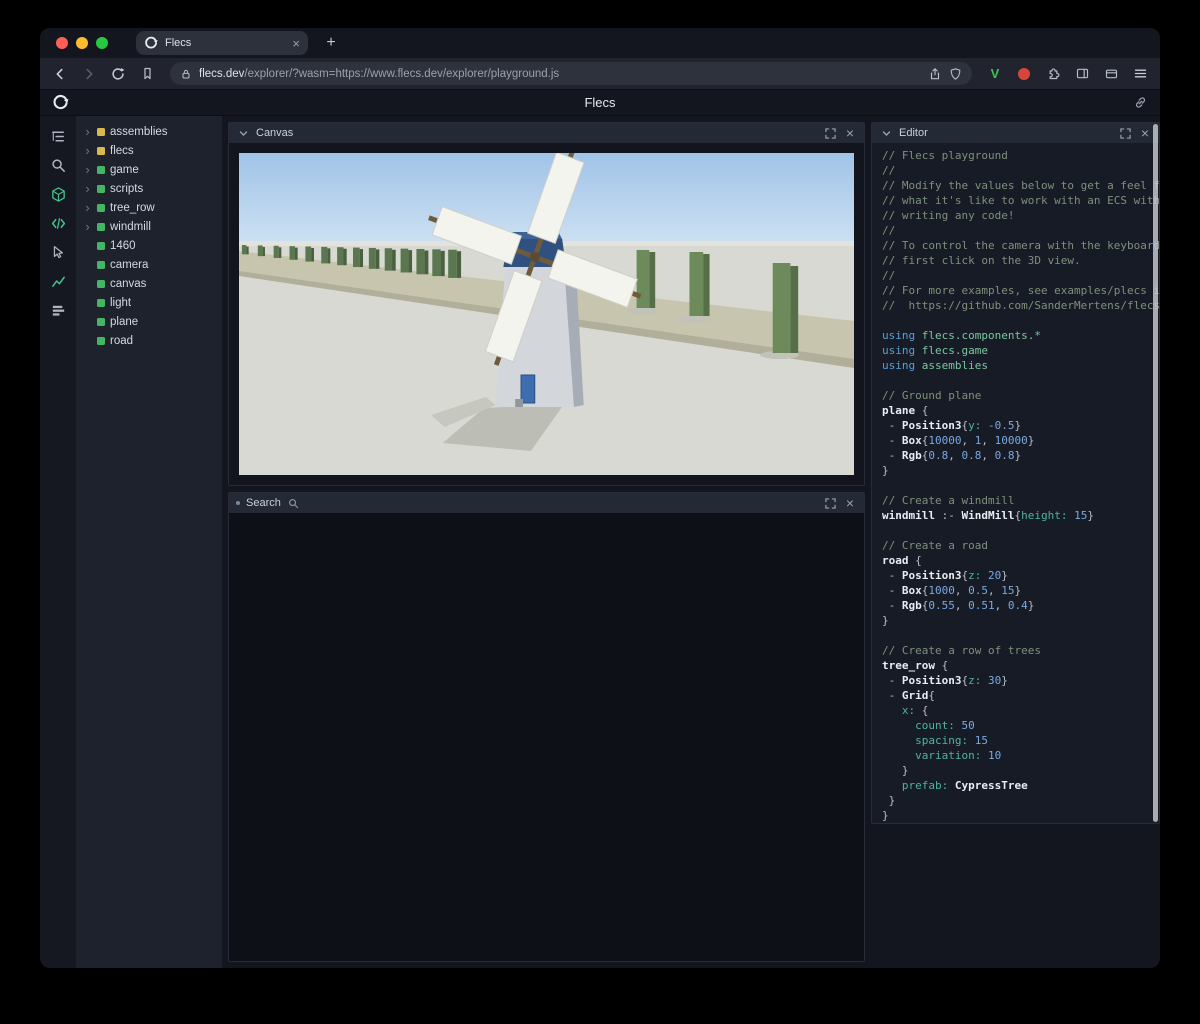  I want to click on collapsed-dot-icon, so click(238, 503).